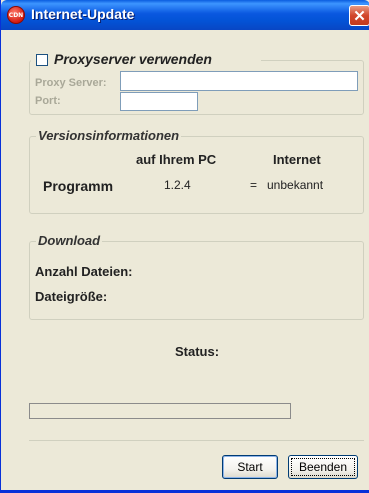 The image size is (369, 493). I want to click on quit-button: Beenden, so click(323, 467).